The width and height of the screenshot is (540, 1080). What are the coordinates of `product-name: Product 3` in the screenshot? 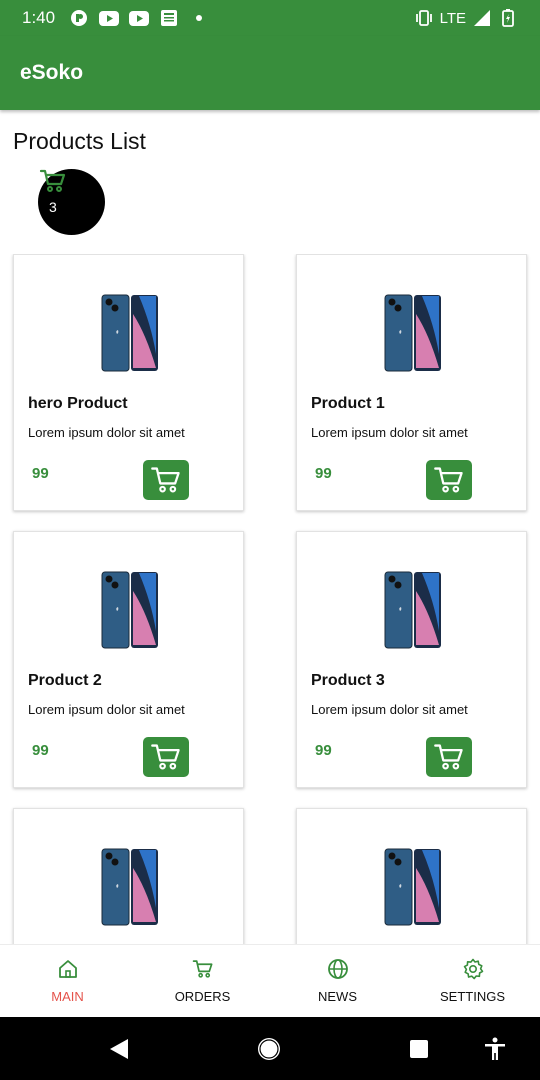 It's located at (348, 680).